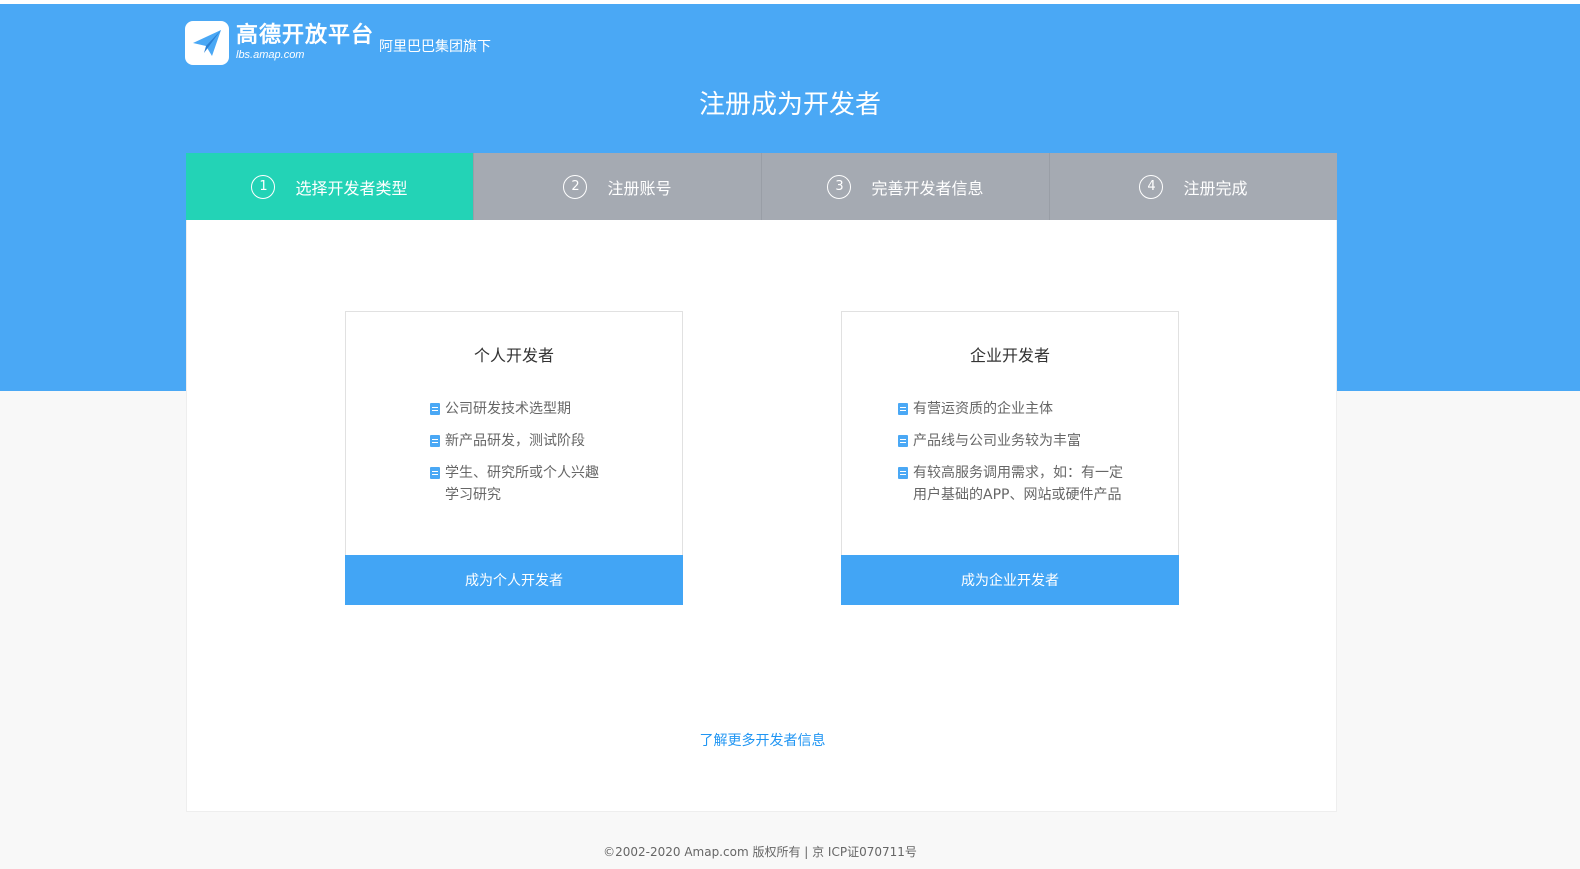 The height and width of the screenshot is (869, 1580). What do you see at coordinates (839, 186) in the screenshot?
I see `step-number: 3` at bounding box center [839, 186].